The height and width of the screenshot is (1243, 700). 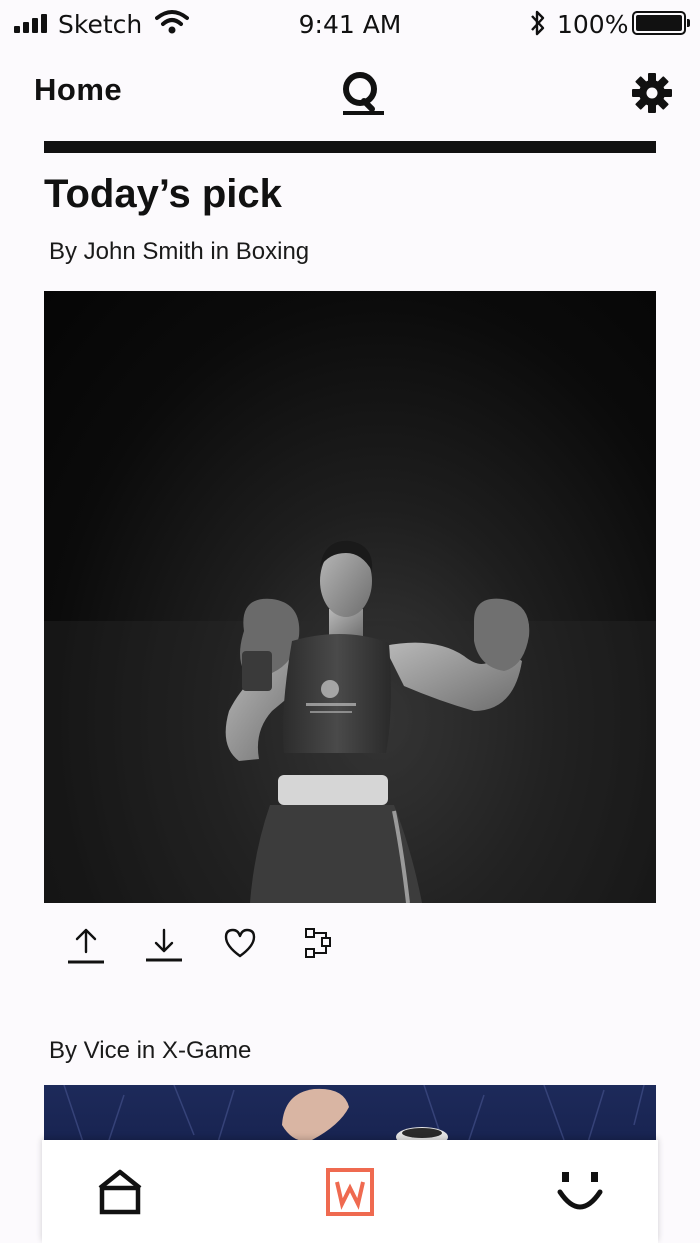 What do you see at coordinates (350, 147) in the screenshot?
I see `header-divider` at bounding box center [350, 147].